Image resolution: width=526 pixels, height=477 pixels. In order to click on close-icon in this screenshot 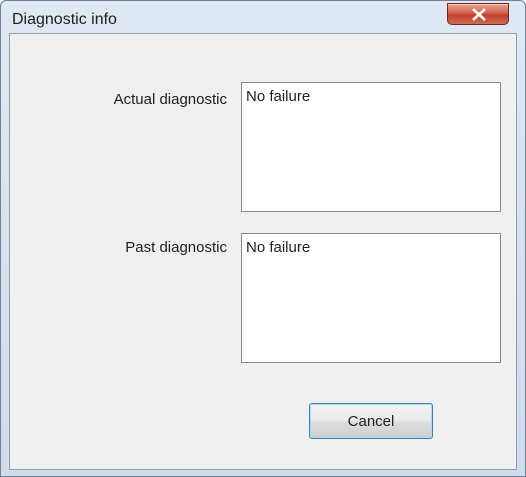, I will do `click(479, 14)`.